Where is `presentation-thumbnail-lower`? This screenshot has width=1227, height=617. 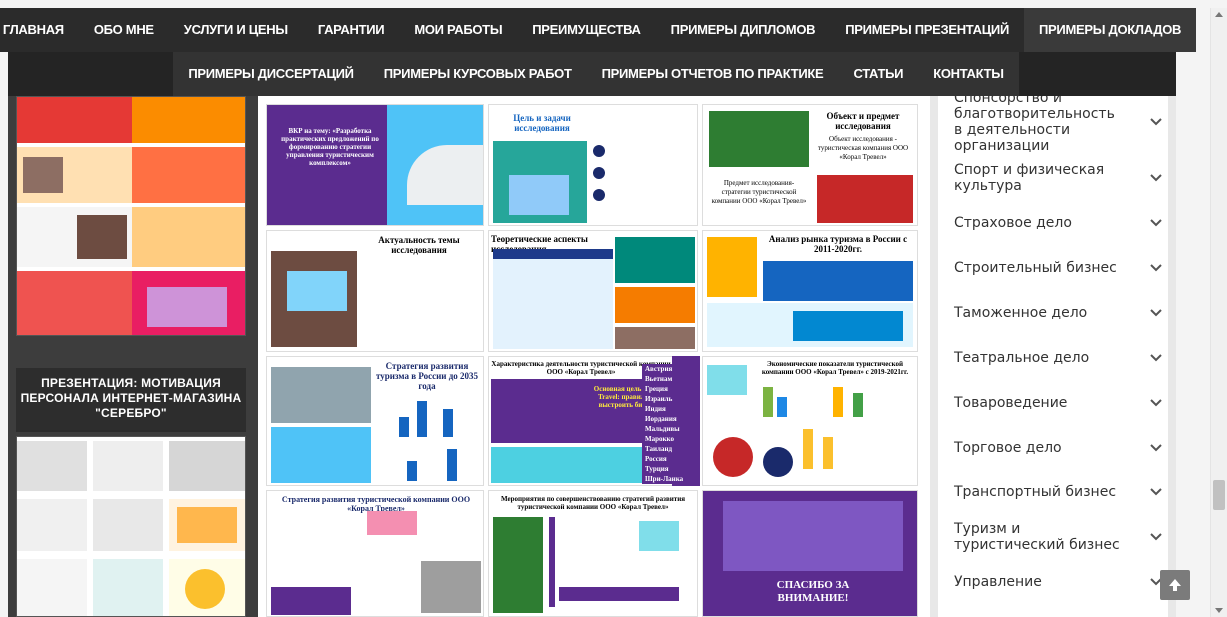 presentation-thumbnail-lower is located at coordinates (131, 526).